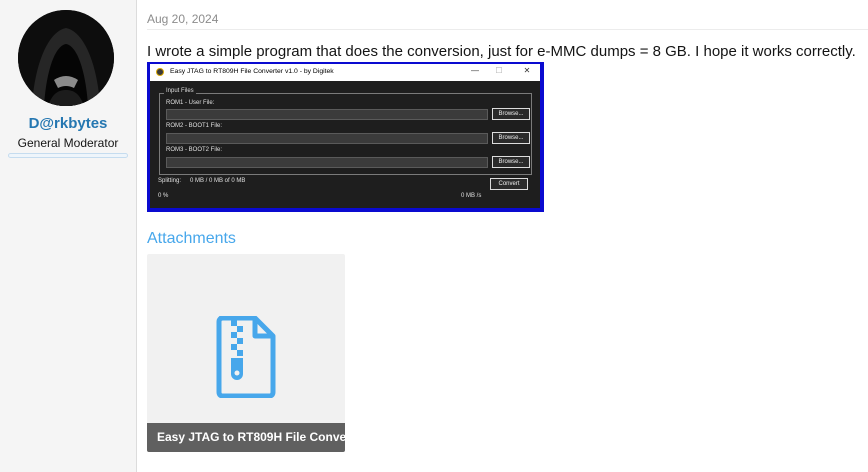 This screenshot has width=868, height=472. I want to click on transfer-speed: 0 MB /s, so click(471, 196).